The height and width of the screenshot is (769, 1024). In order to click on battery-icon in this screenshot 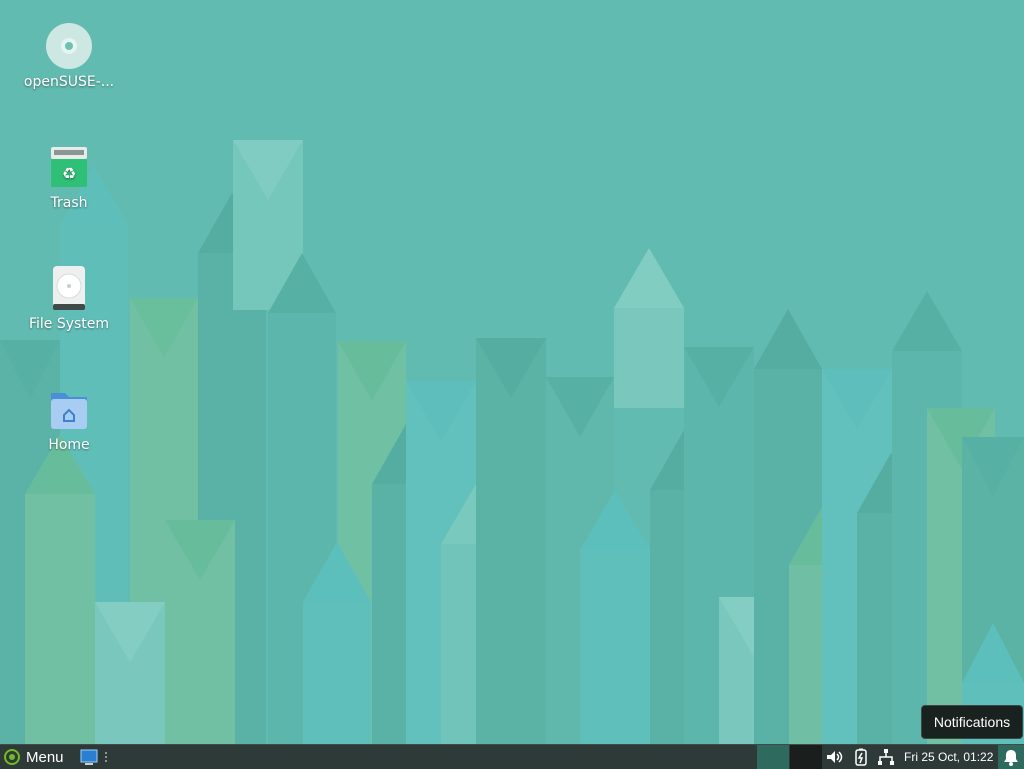, I will do `click(861, 757)`.